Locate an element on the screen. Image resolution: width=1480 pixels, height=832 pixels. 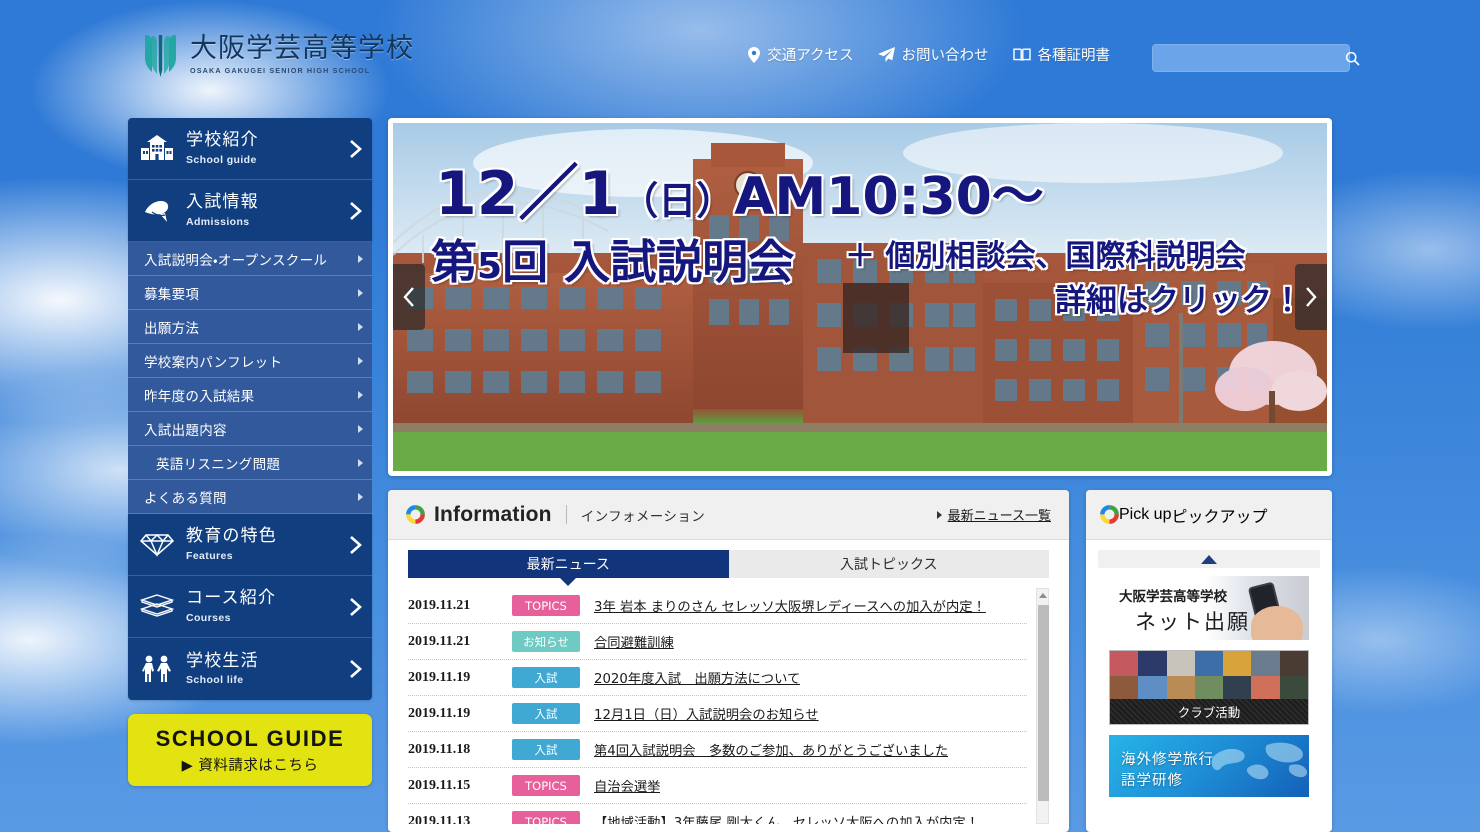
scroll-up-arrow-icon is located at coordinates (1042, 595).